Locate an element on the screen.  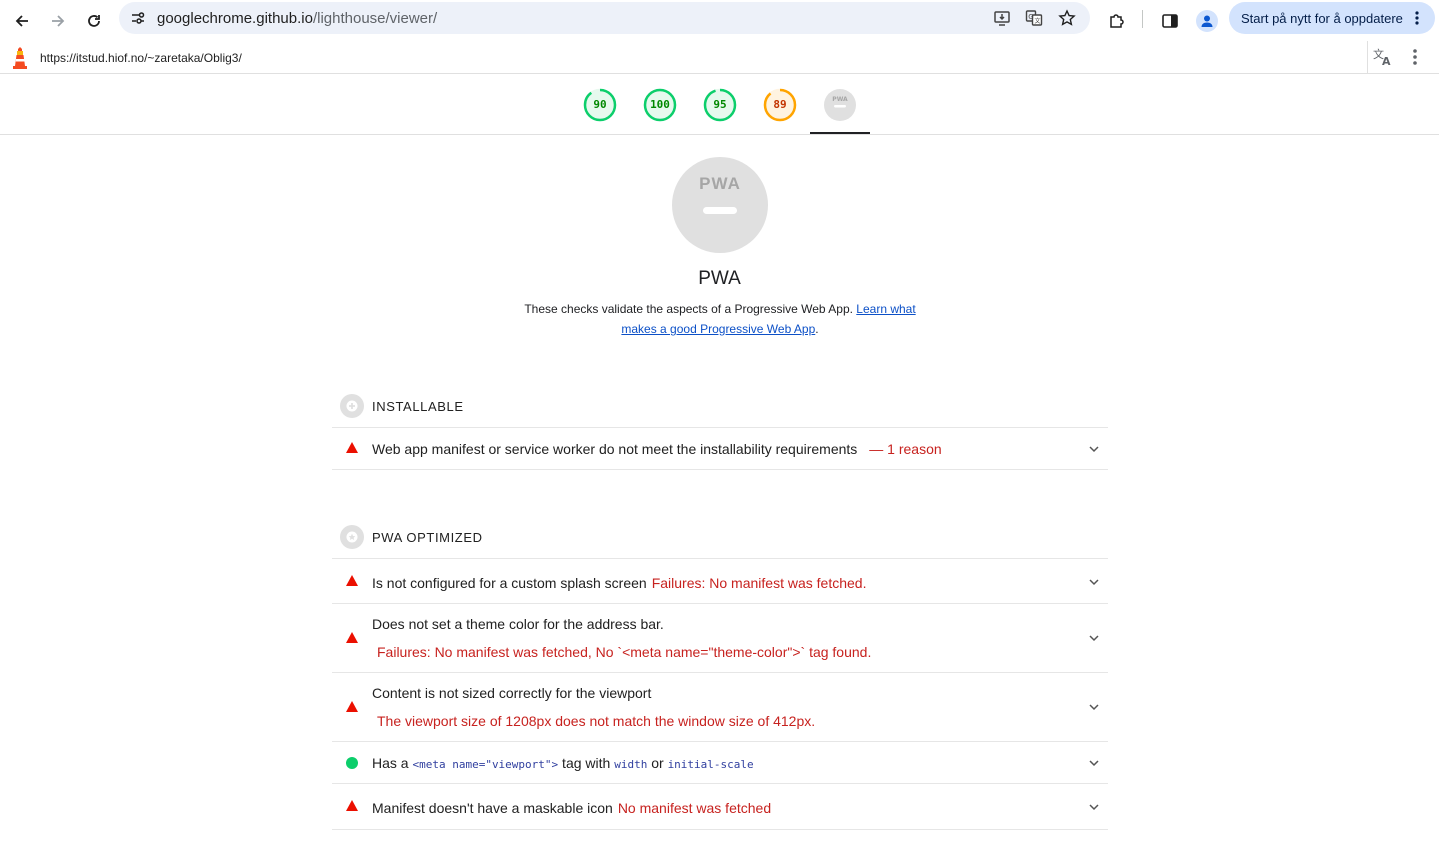
score-value: 90 is located at coordinates (600, 104).